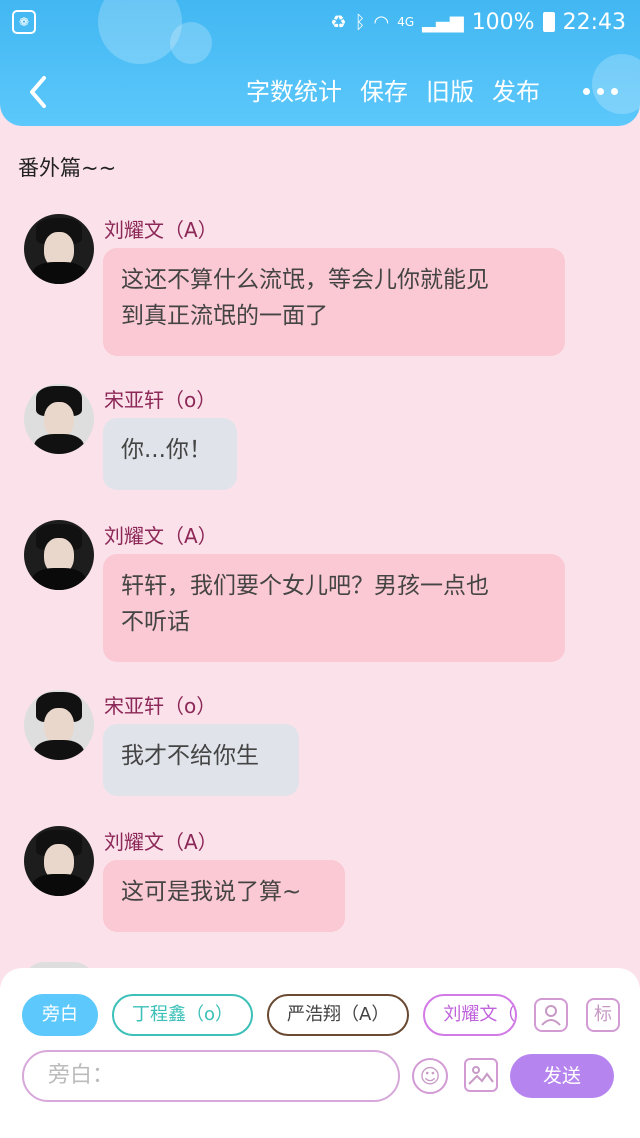  Describe the element at coordinates (551, 1015) in the screenshot. I see `add-role-icon` at that location.